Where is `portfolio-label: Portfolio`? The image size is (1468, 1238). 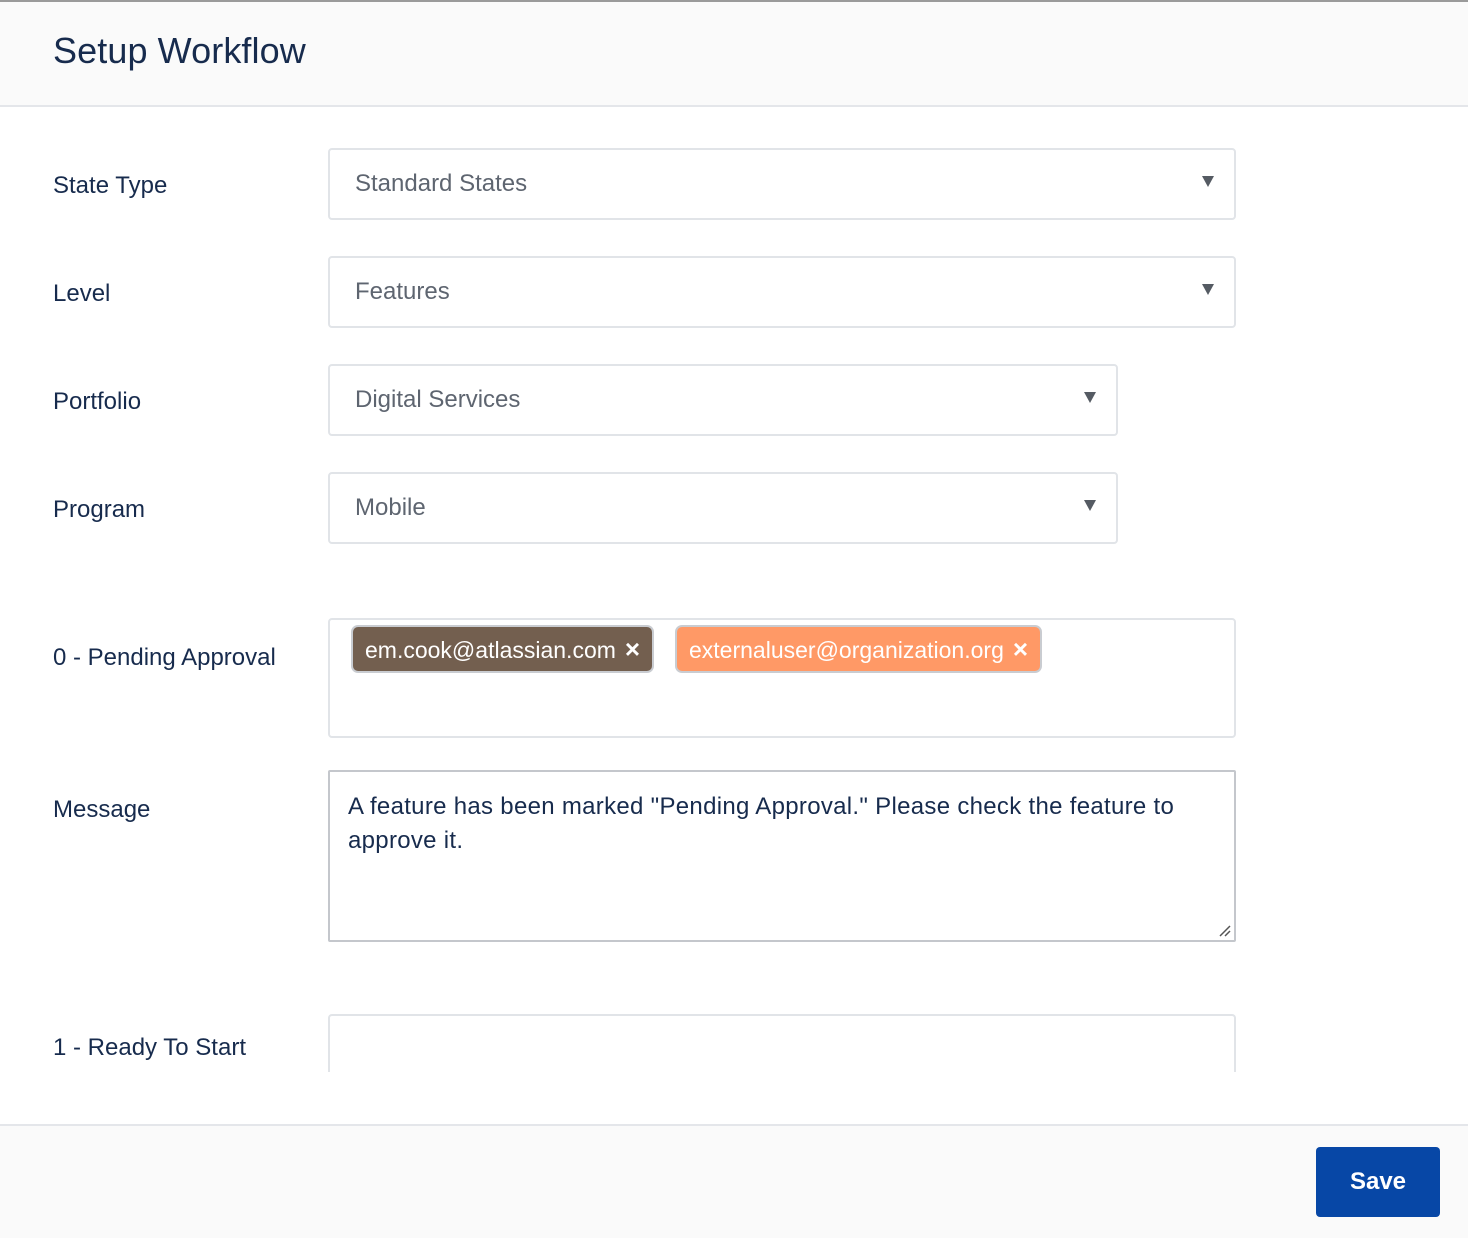 portfolio-label: Portfolio is located at coordinates (97, 401).